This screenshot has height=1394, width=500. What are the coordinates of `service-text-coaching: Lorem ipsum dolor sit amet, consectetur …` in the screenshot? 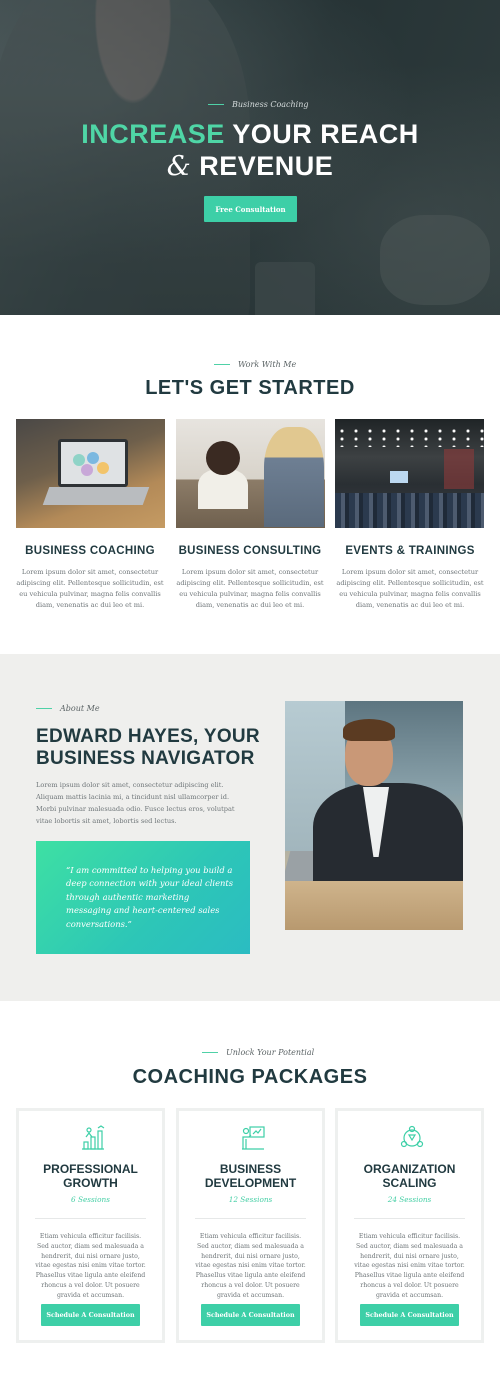 It's located at (90, 588).